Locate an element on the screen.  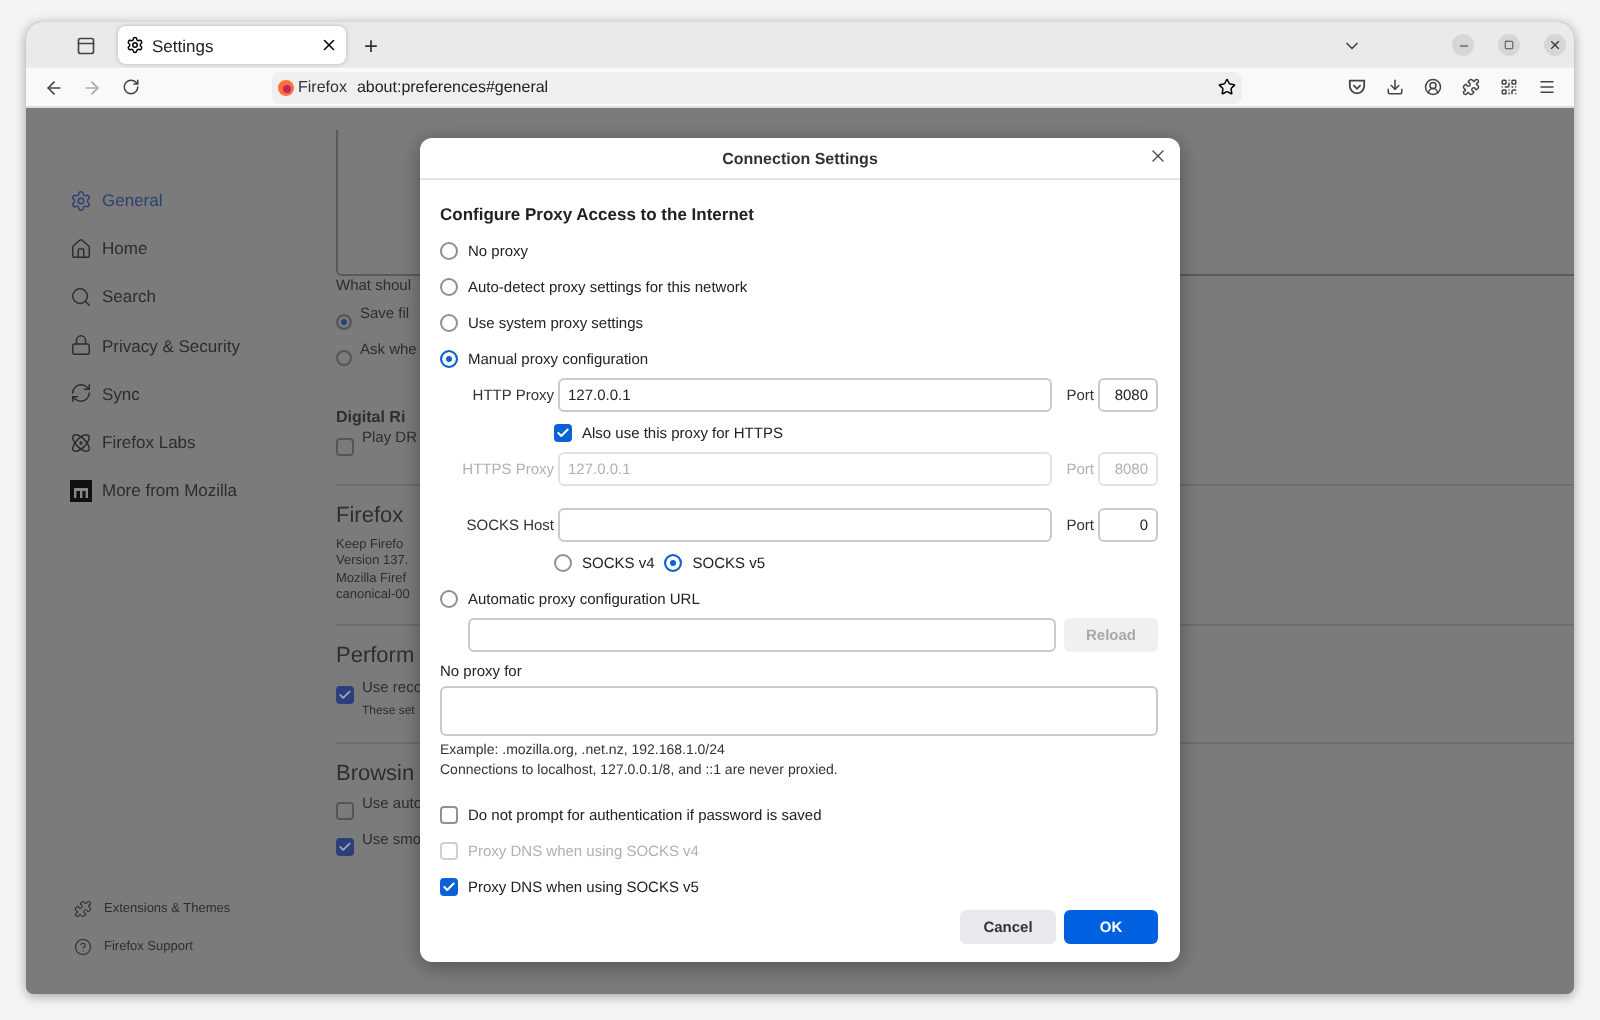
no-proxy-field is located at coordinates (799, 711).